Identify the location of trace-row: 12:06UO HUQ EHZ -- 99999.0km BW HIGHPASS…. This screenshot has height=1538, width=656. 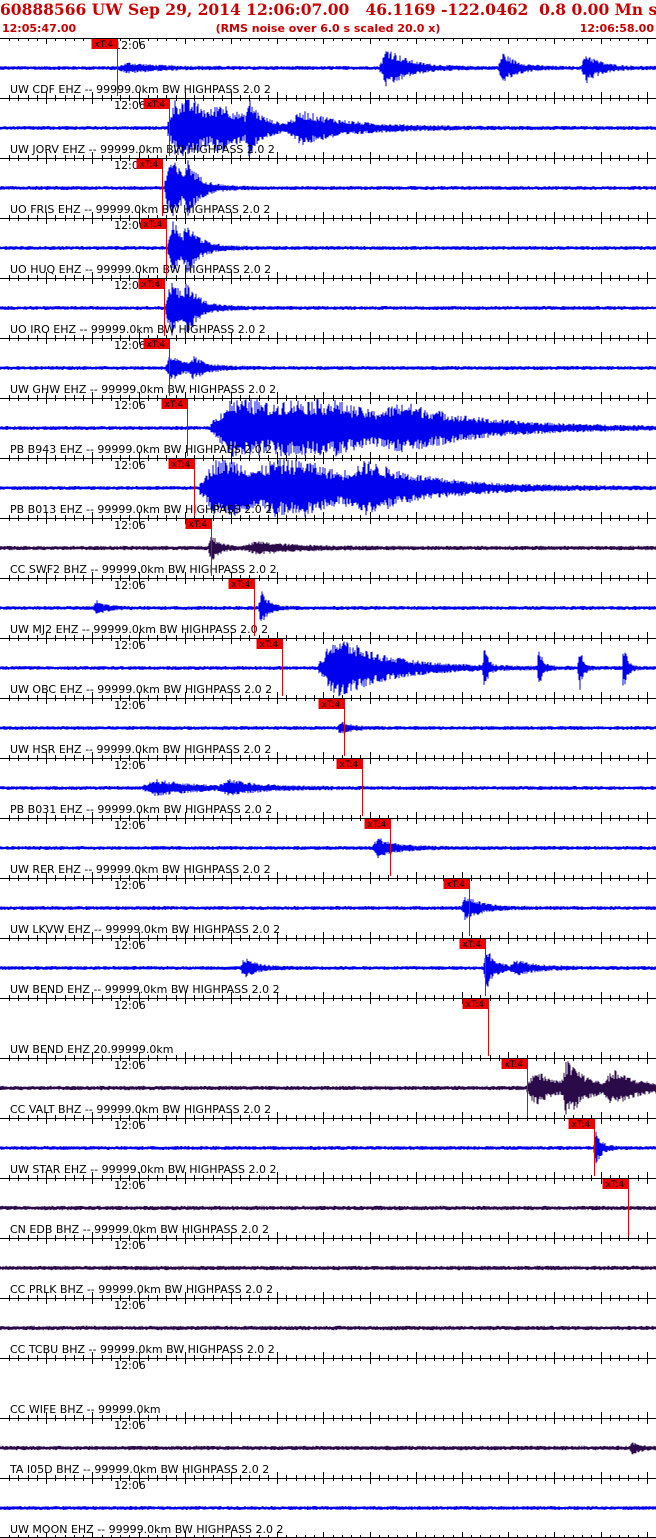
(328, 248).